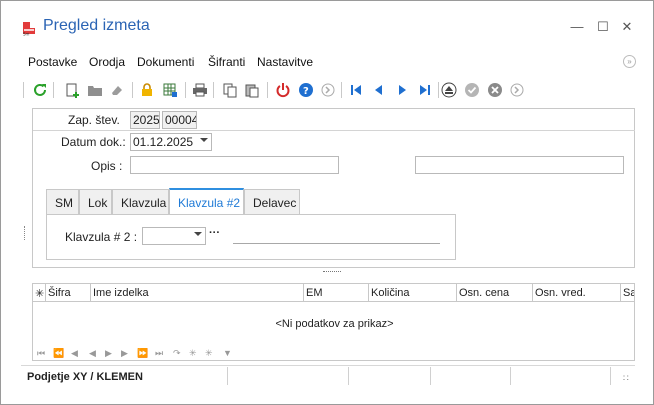 Image resolution: width=654 pixels, height=405 pixels. What do you see at coordinates (163, 142) in the screenshot?
I see `datum-value: 01.12.2025` at bounding box center [163, 142].